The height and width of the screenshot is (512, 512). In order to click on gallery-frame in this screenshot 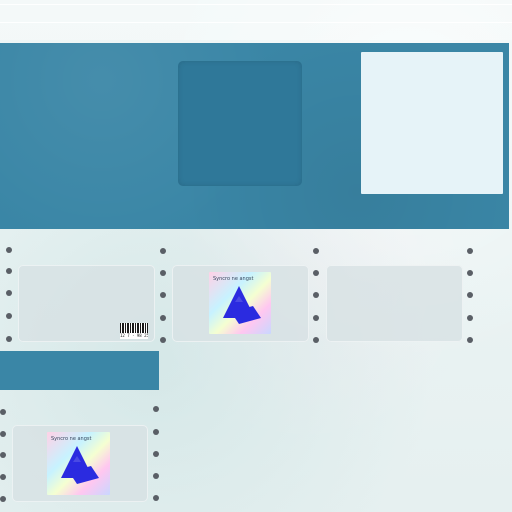, I will do `click(394, 303)`.